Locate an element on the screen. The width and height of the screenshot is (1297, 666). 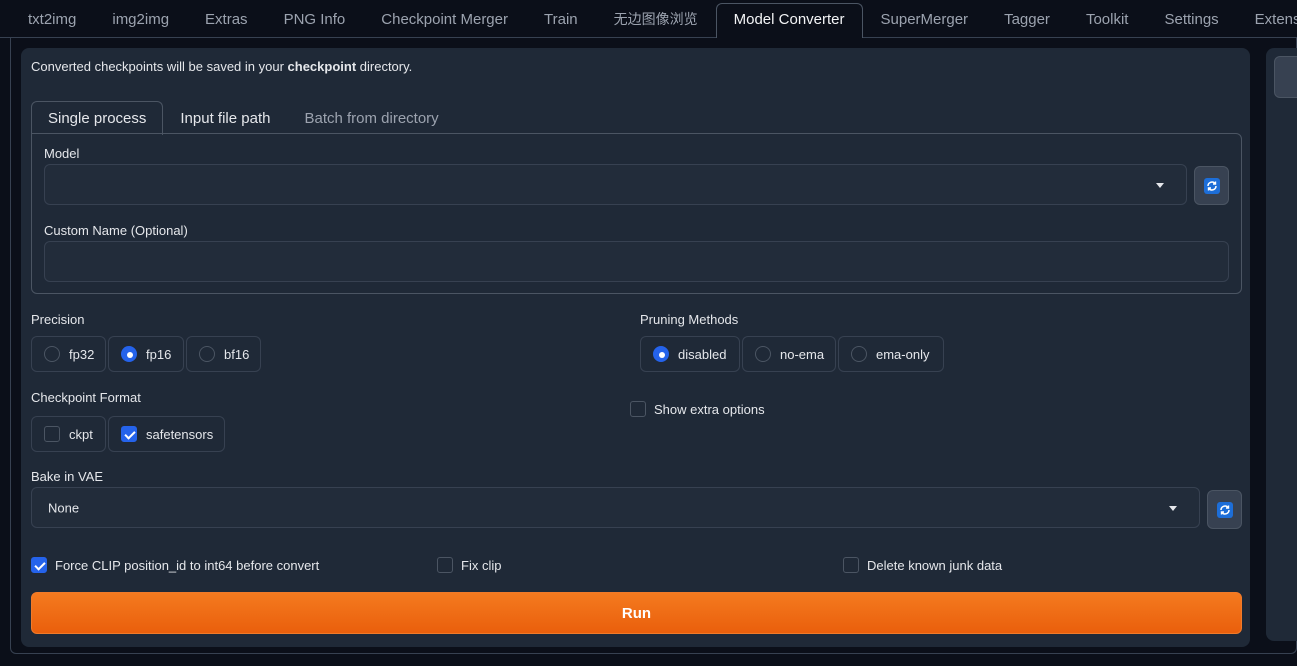
tab-settings: Settings is located at coordinates (1191, 20).